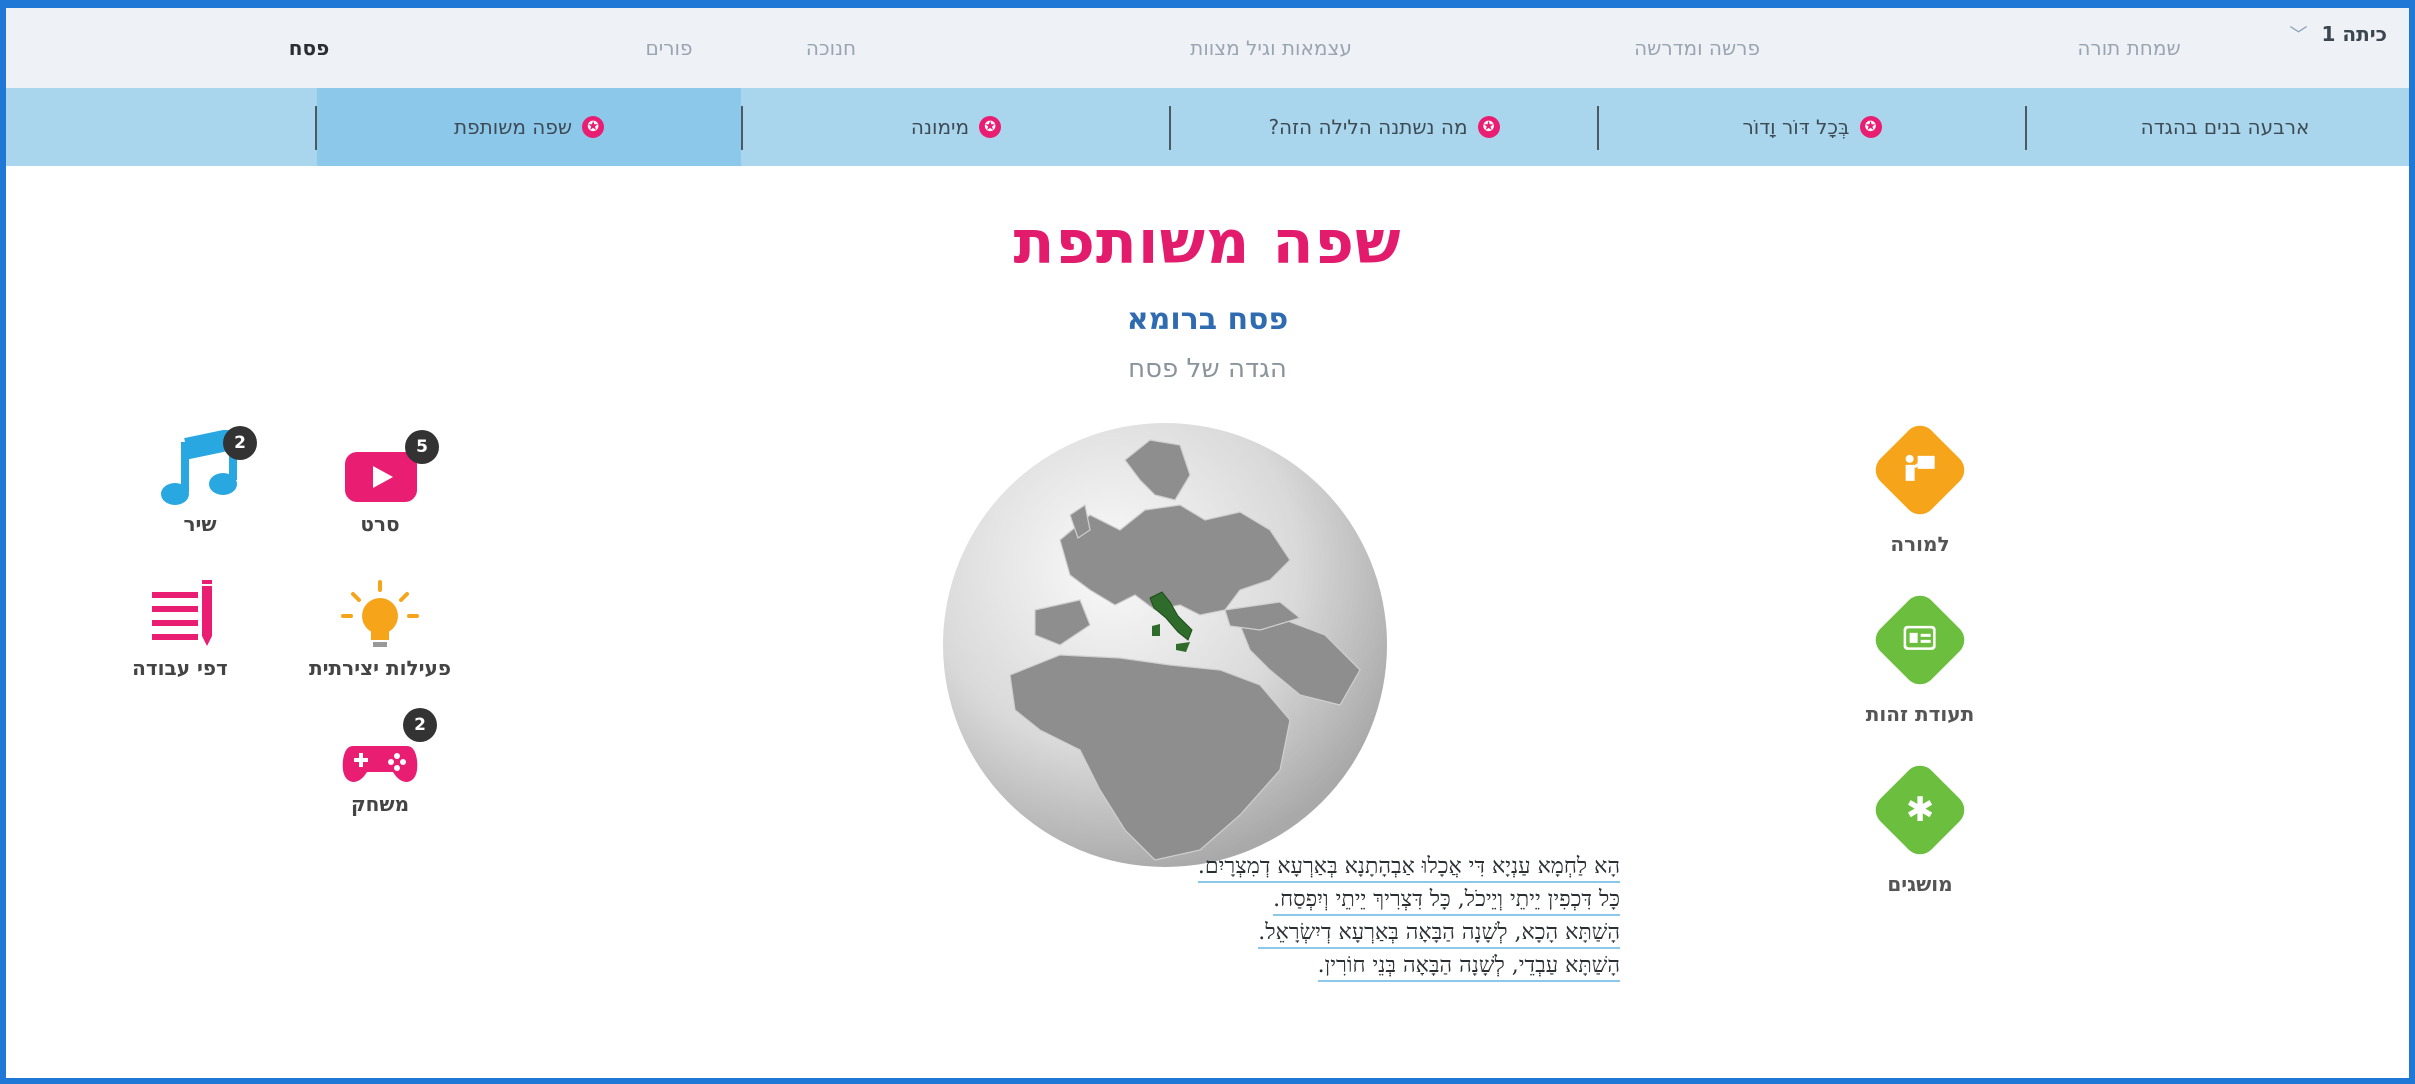  What do you see at coordinates (1368, 127) in the screenshot?
I see `subtab-label: מה נשתנה הלילה הזה?` at bounding box center [1368, 127].